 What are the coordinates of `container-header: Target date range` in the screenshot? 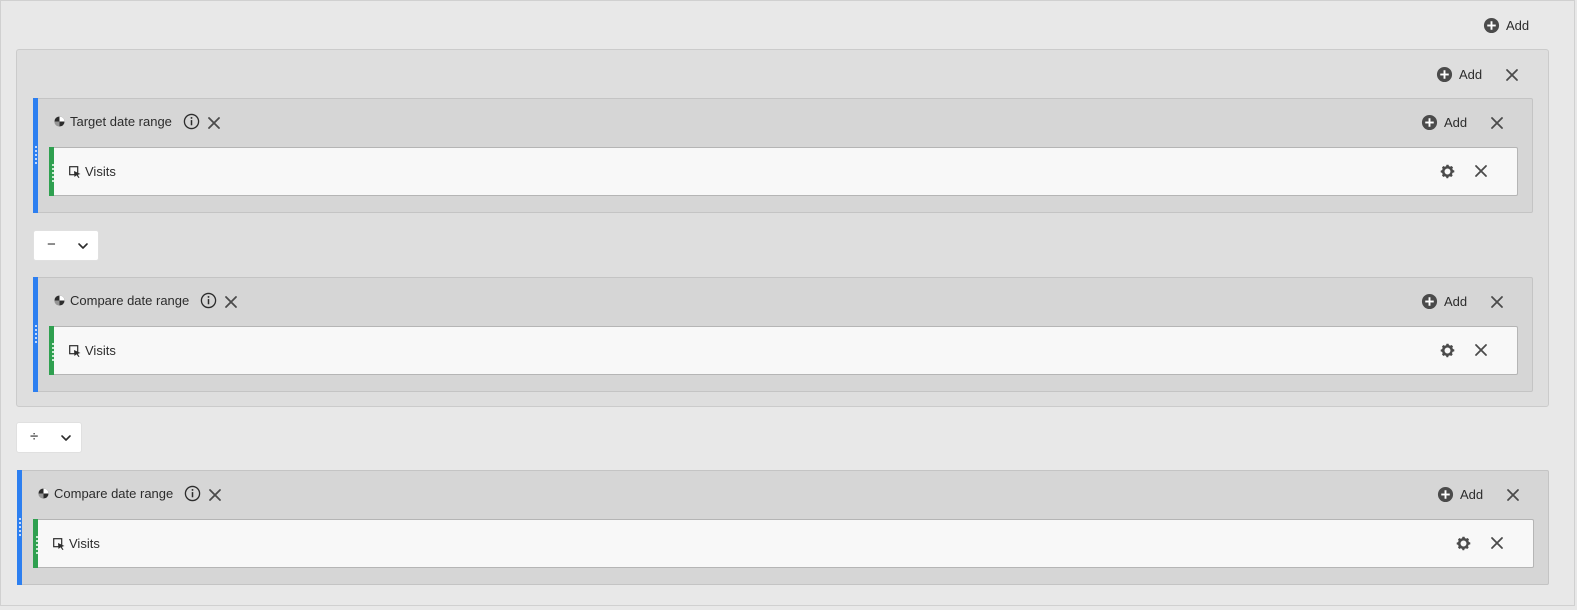 It's located at (127, 121).